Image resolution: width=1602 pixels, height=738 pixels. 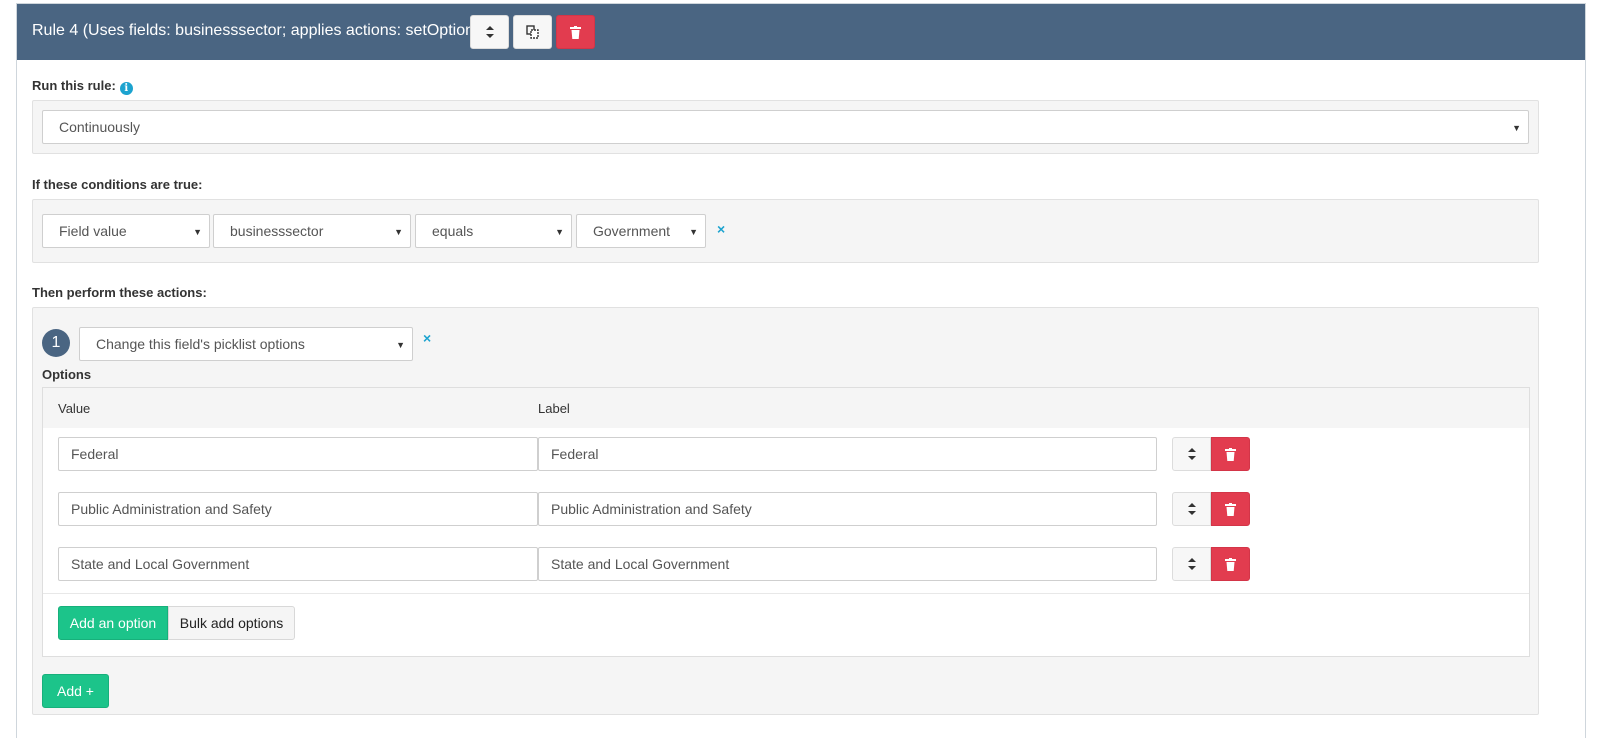 I want to click on options-label: Options, so click(x=67, y=374).